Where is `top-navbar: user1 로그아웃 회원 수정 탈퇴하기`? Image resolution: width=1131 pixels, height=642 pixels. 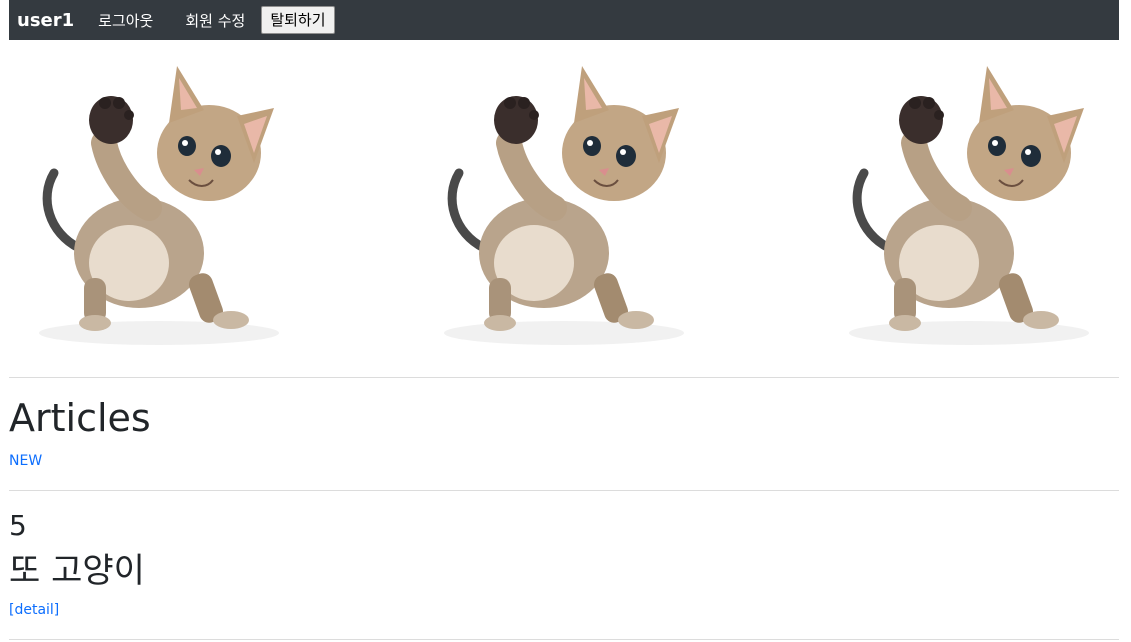 top-navbar: user1 로그아웃 회원 수정 탈퇴하기 is located at coordinates (564, 20).